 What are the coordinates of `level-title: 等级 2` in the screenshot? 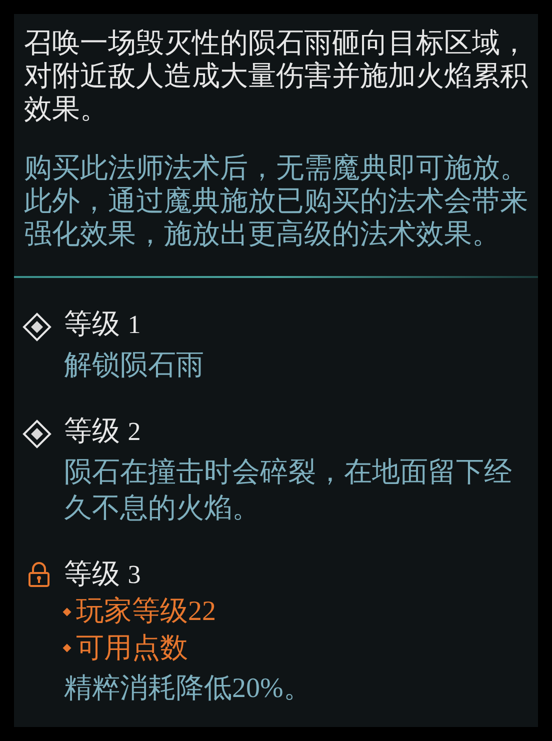 It's located at (103, 431).